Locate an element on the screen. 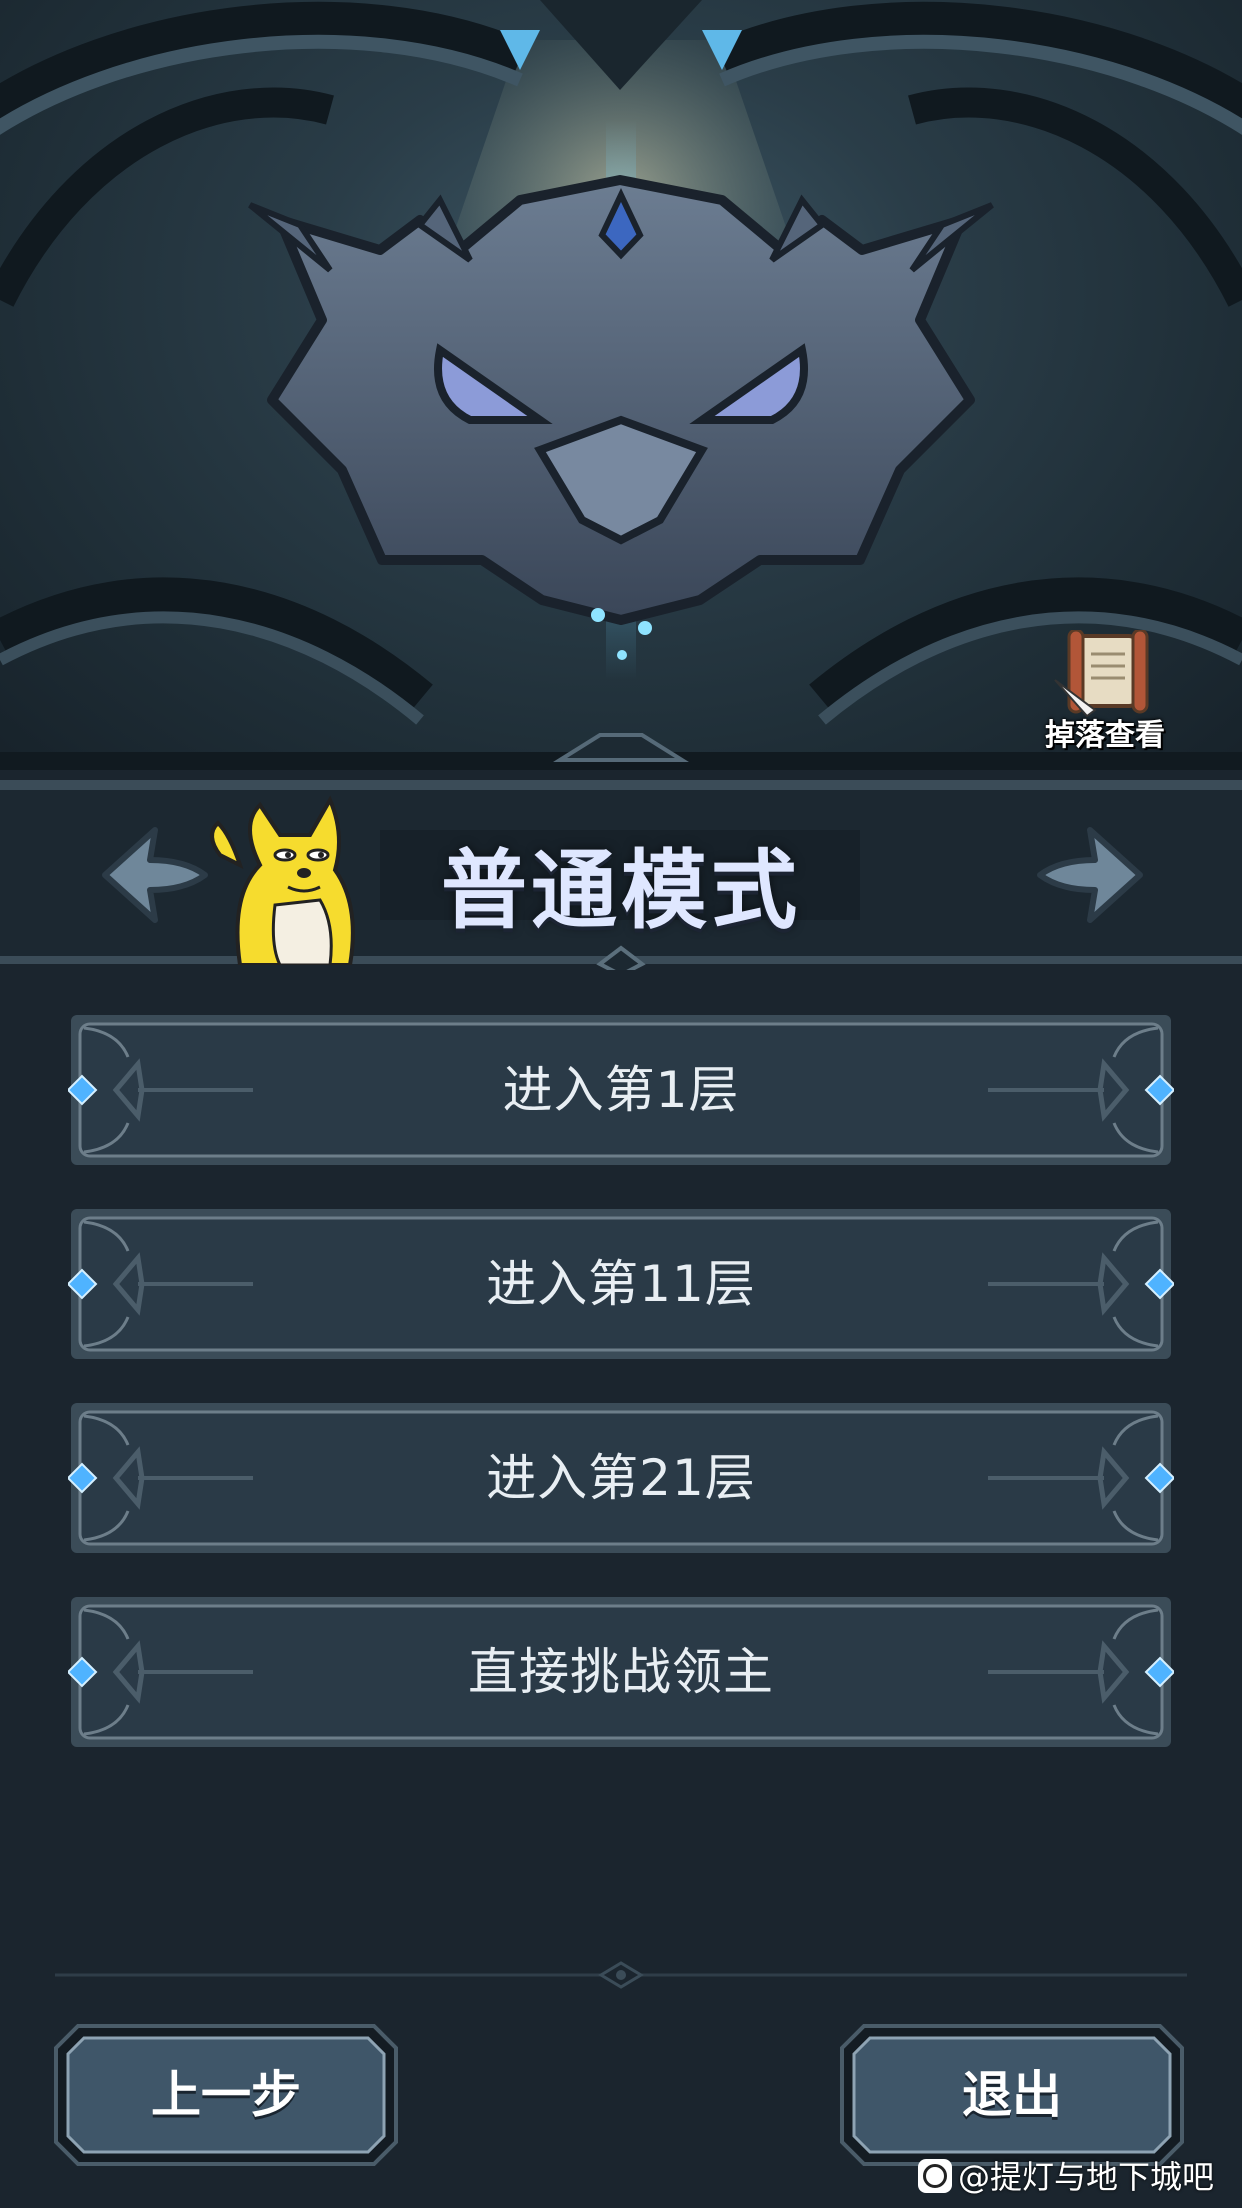 This screenshot has height=2208, width=1242. option-label: 直接挑战领主 is located at coordinates (621, 1672).